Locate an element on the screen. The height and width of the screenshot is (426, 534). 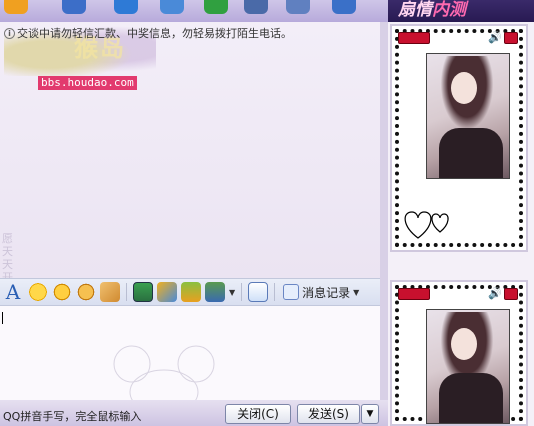
settings-icon is located at coordinates (298, 7).